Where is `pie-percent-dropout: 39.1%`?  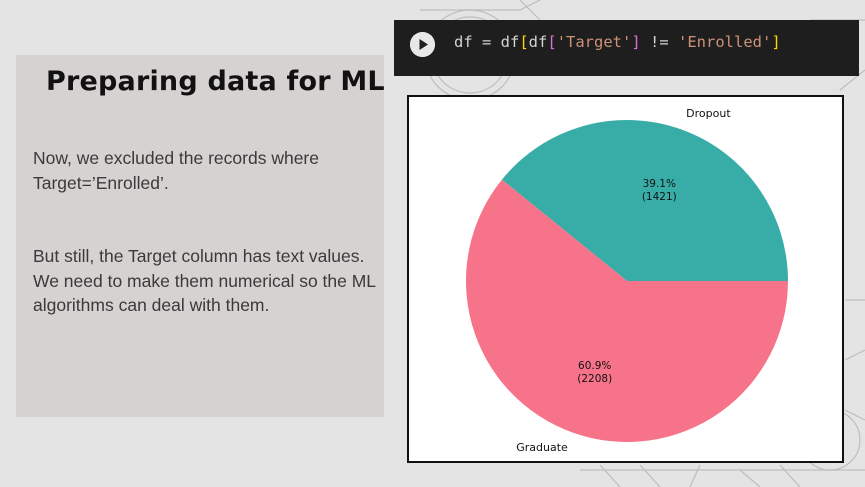 pie-percent-dropout: 39.1% is located at coordinates (659, 184).